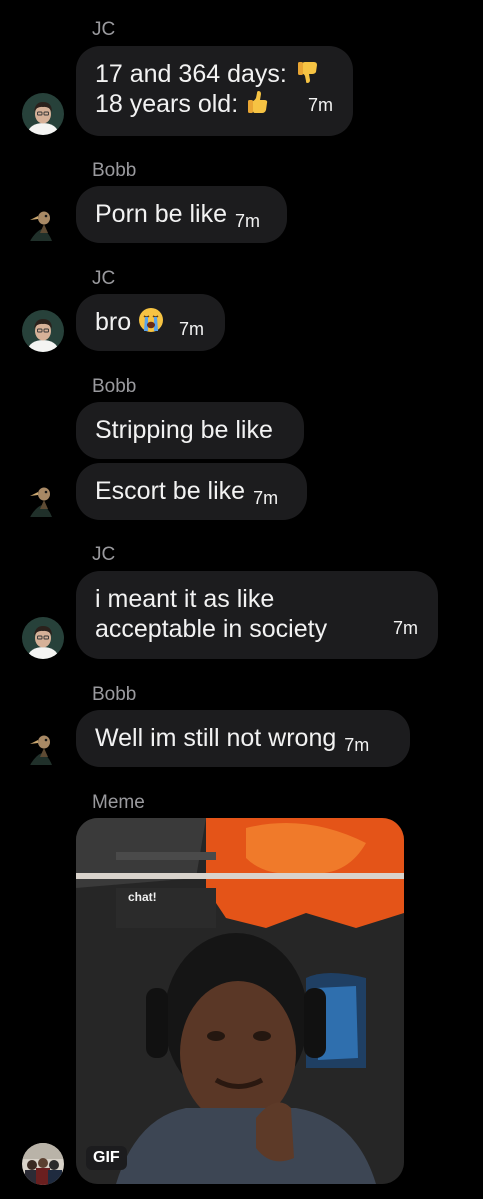 The width and height of the screenshot is (483, 1199). Describe the element at coordinates (216, 738) in the screenshot. I see `message-text: Well im still not wrong` at that location.